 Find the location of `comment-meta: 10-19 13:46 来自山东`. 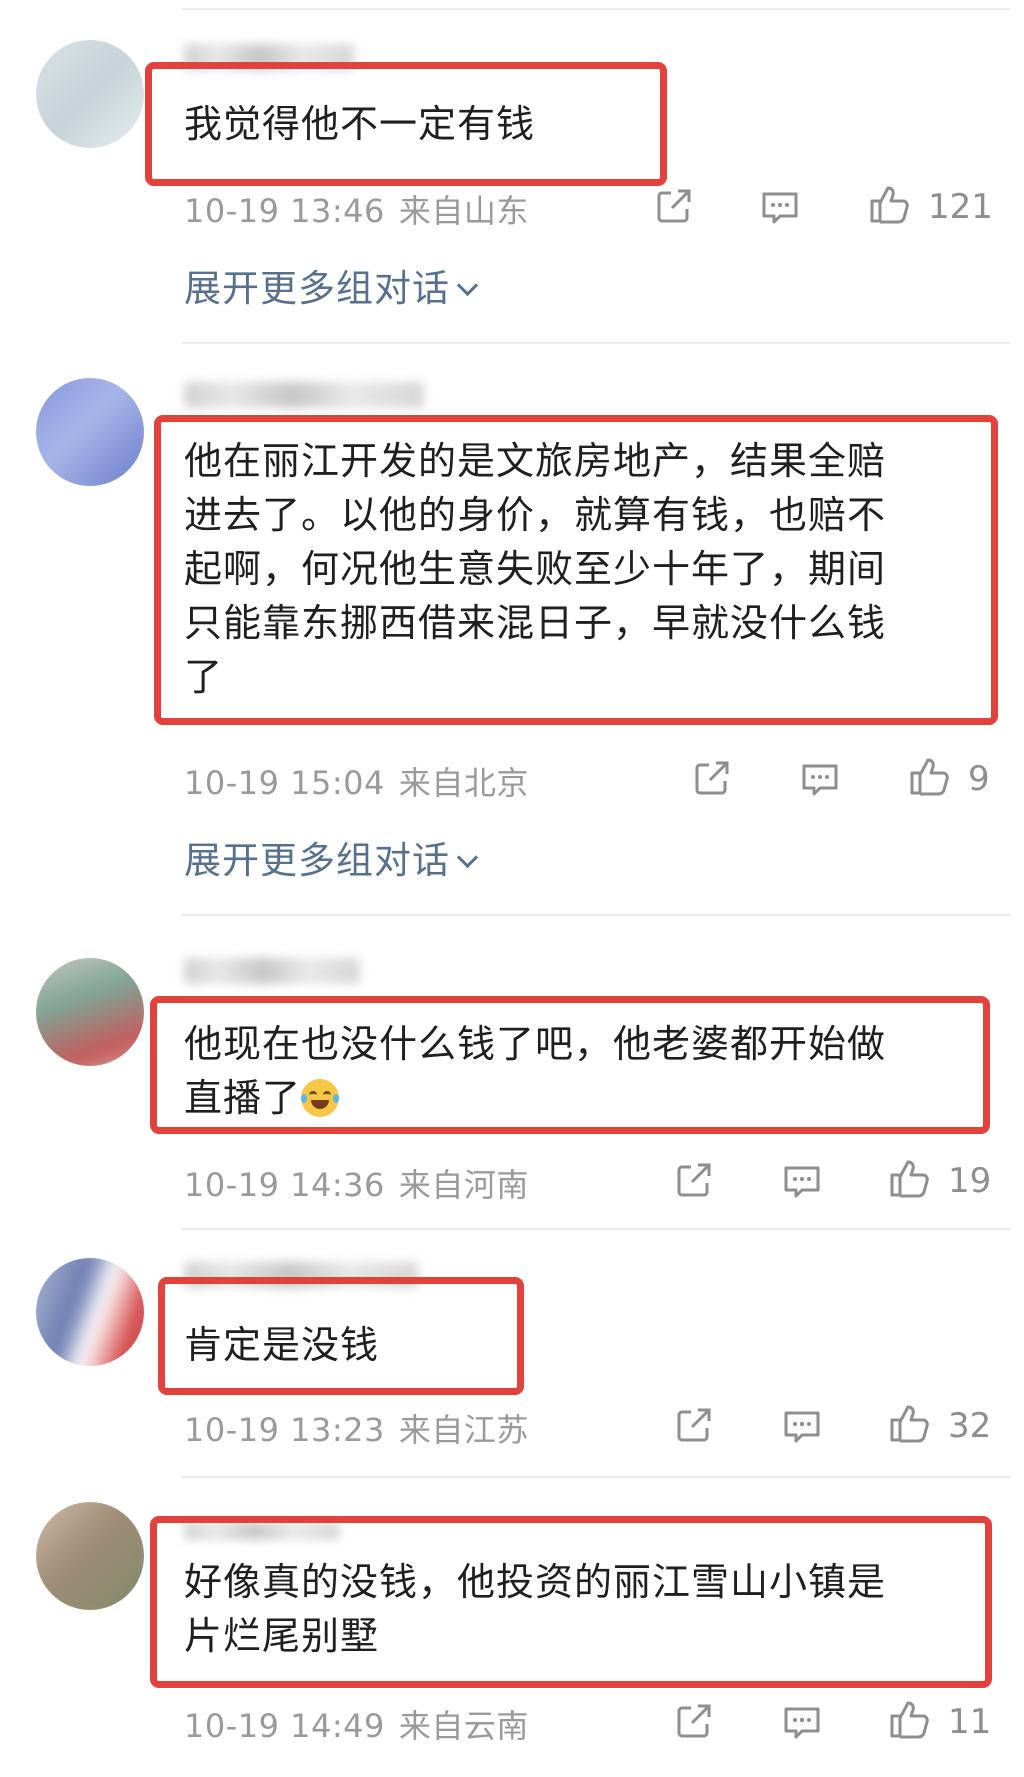

comment-meta: 10-19 13:46 来自山东 is located at coordinates (356, 209).